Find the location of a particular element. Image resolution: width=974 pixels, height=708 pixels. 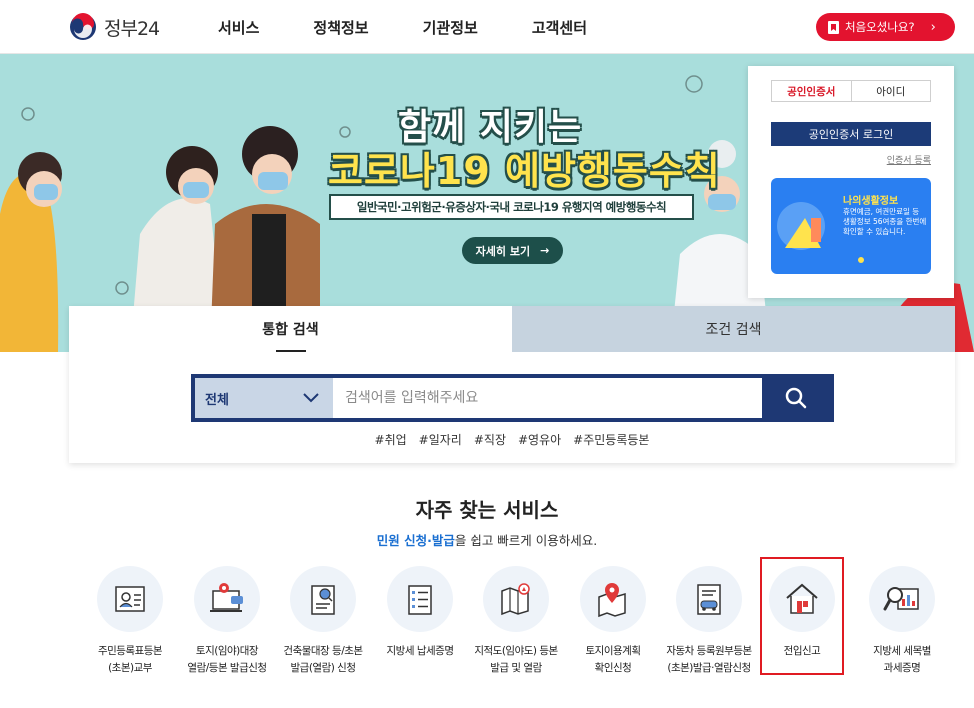

service-label-line2: 열람/등본 발급신청 is located at coordinates (227, 668).